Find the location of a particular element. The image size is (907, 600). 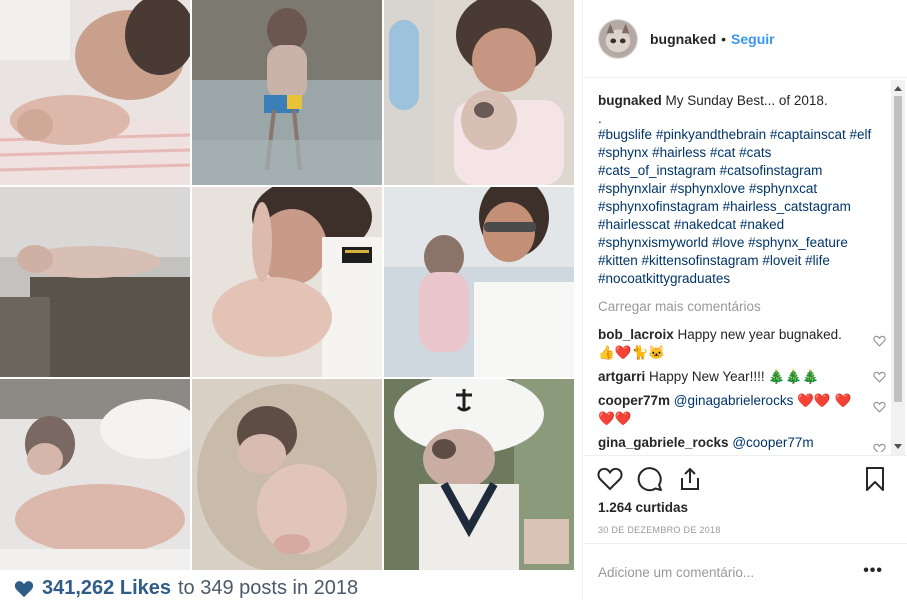

comment-text: Happy New Year!!!! 🎄🎄🎄 is located at coordinates (734, 376).